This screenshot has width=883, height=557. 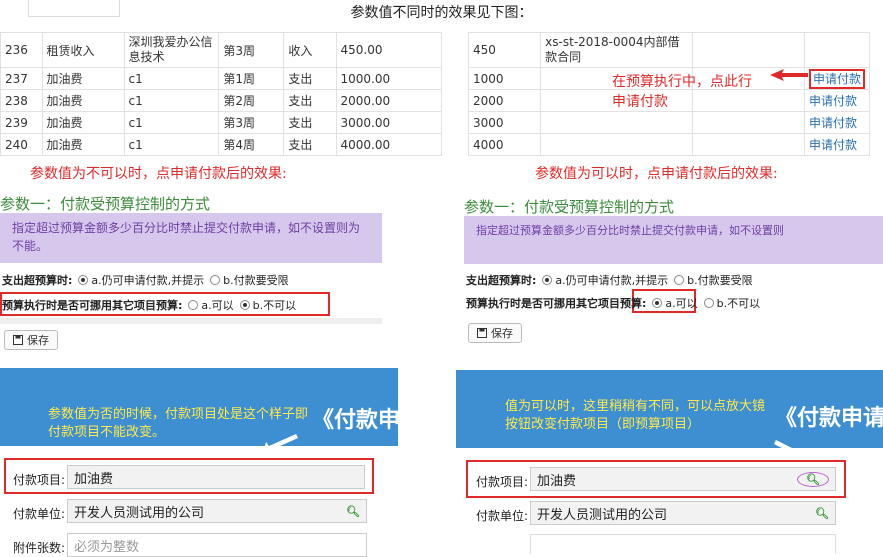 I want to click on apply-note: 在预算执行中，点此行申请付款, so click(x=682, y=92).